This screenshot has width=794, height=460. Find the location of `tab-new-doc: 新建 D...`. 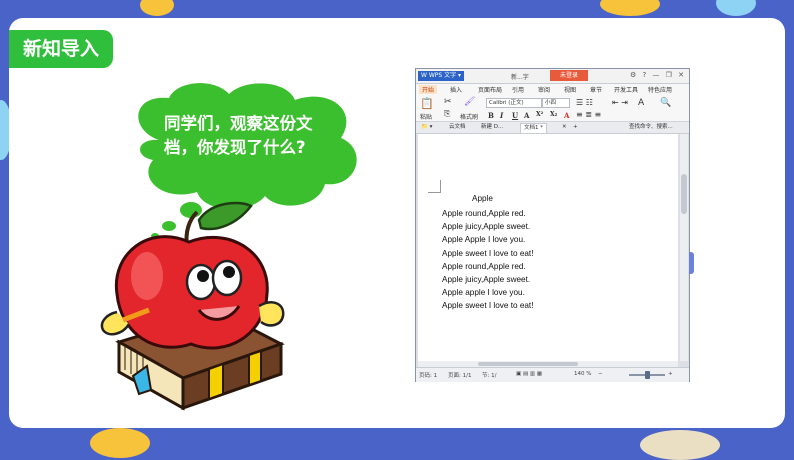

tab-new-doc: 新建 D... is located at coordinates (492, 127).